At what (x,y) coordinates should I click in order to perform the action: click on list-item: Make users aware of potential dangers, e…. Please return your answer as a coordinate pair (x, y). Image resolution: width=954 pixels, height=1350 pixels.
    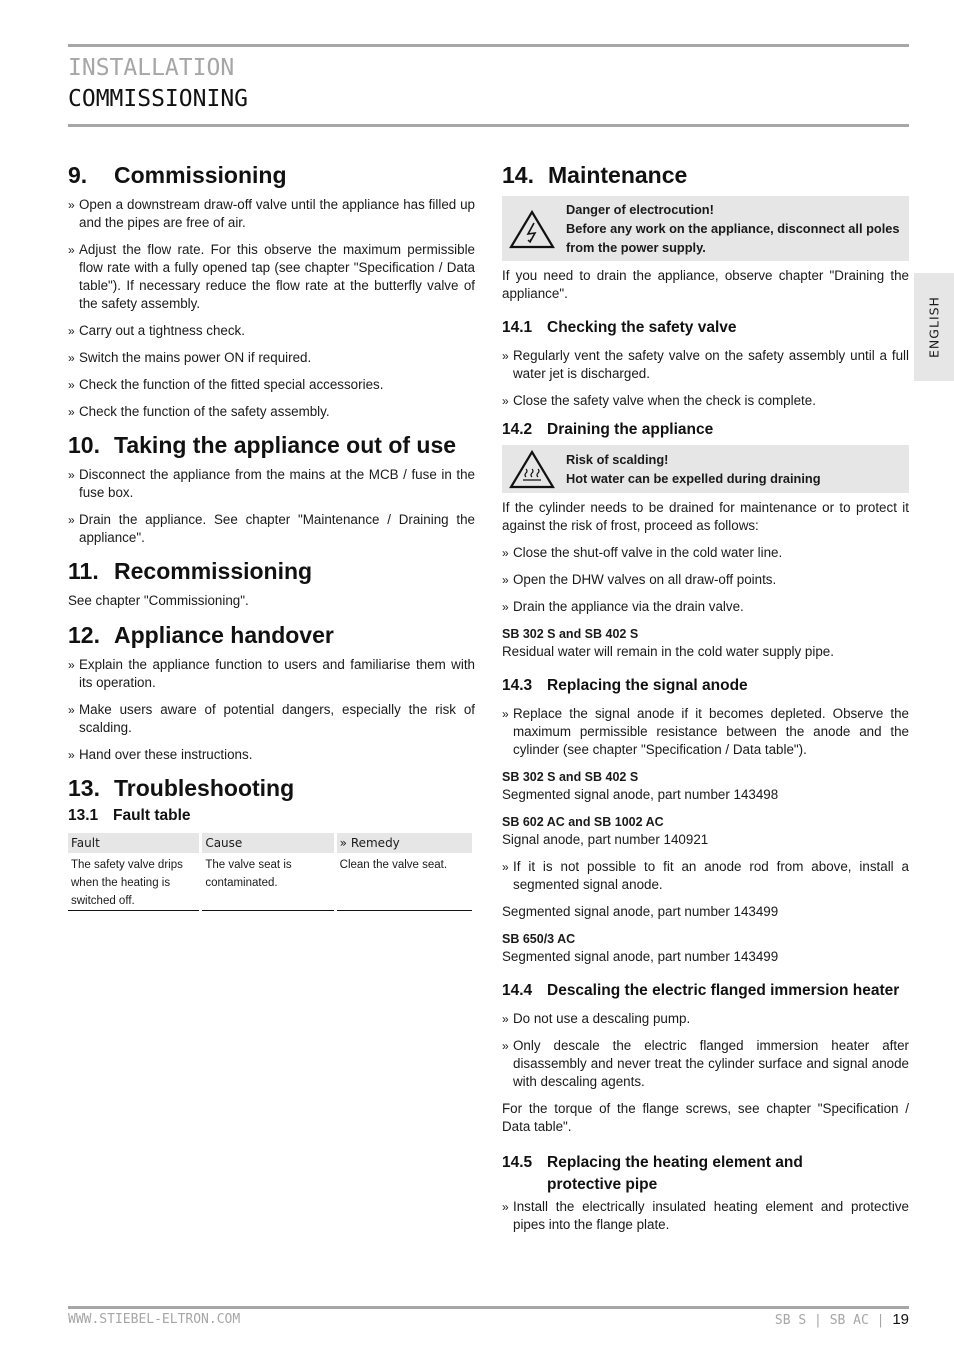
    Looking at the image, I should click on (271, 719).